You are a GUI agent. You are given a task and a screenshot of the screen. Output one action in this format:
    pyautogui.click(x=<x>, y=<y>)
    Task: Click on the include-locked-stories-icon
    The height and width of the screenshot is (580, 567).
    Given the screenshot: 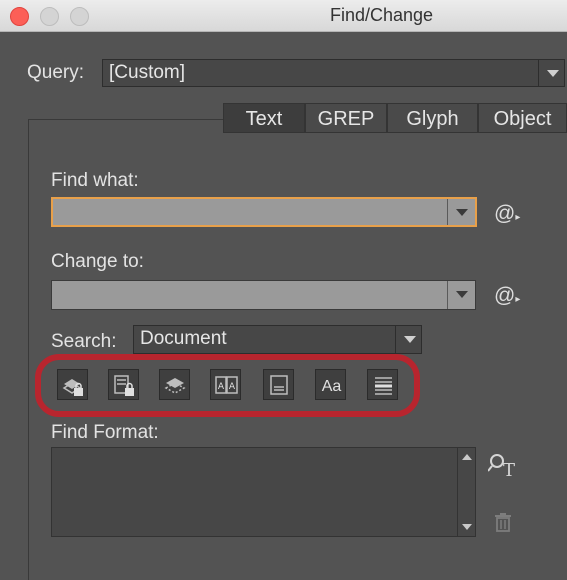 What is the action you would take?
    pyautogui.click(x=124, y=385)
    